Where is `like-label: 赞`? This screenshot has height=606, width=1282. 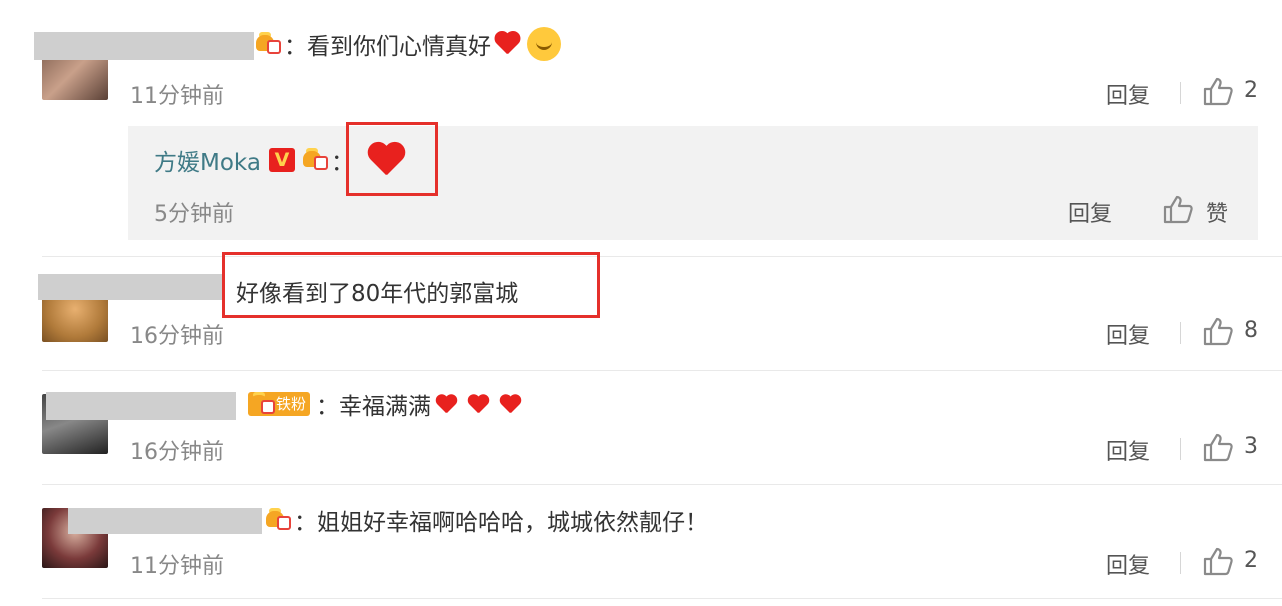
like-label: 赞 is located at coordinates (1217, 212).